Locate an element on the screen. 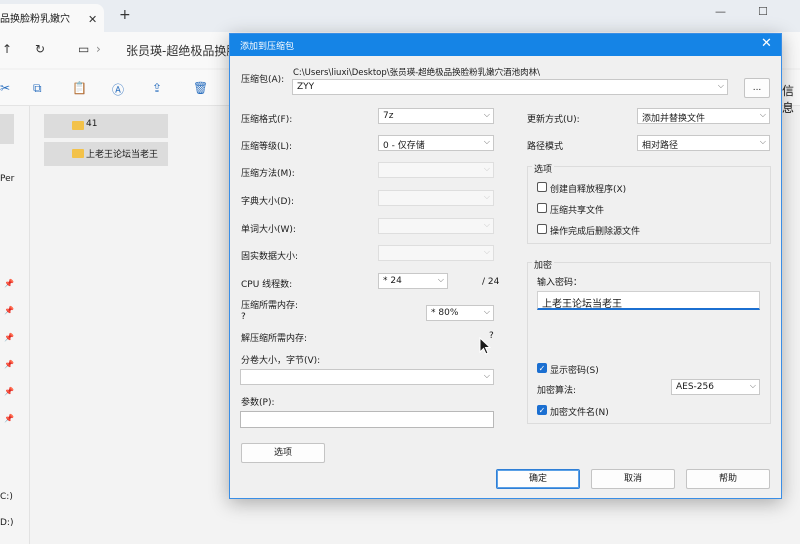 The width and height of the screenshot is (800, 544). cpu-value: * 24 is located at coordinates (392, 281).